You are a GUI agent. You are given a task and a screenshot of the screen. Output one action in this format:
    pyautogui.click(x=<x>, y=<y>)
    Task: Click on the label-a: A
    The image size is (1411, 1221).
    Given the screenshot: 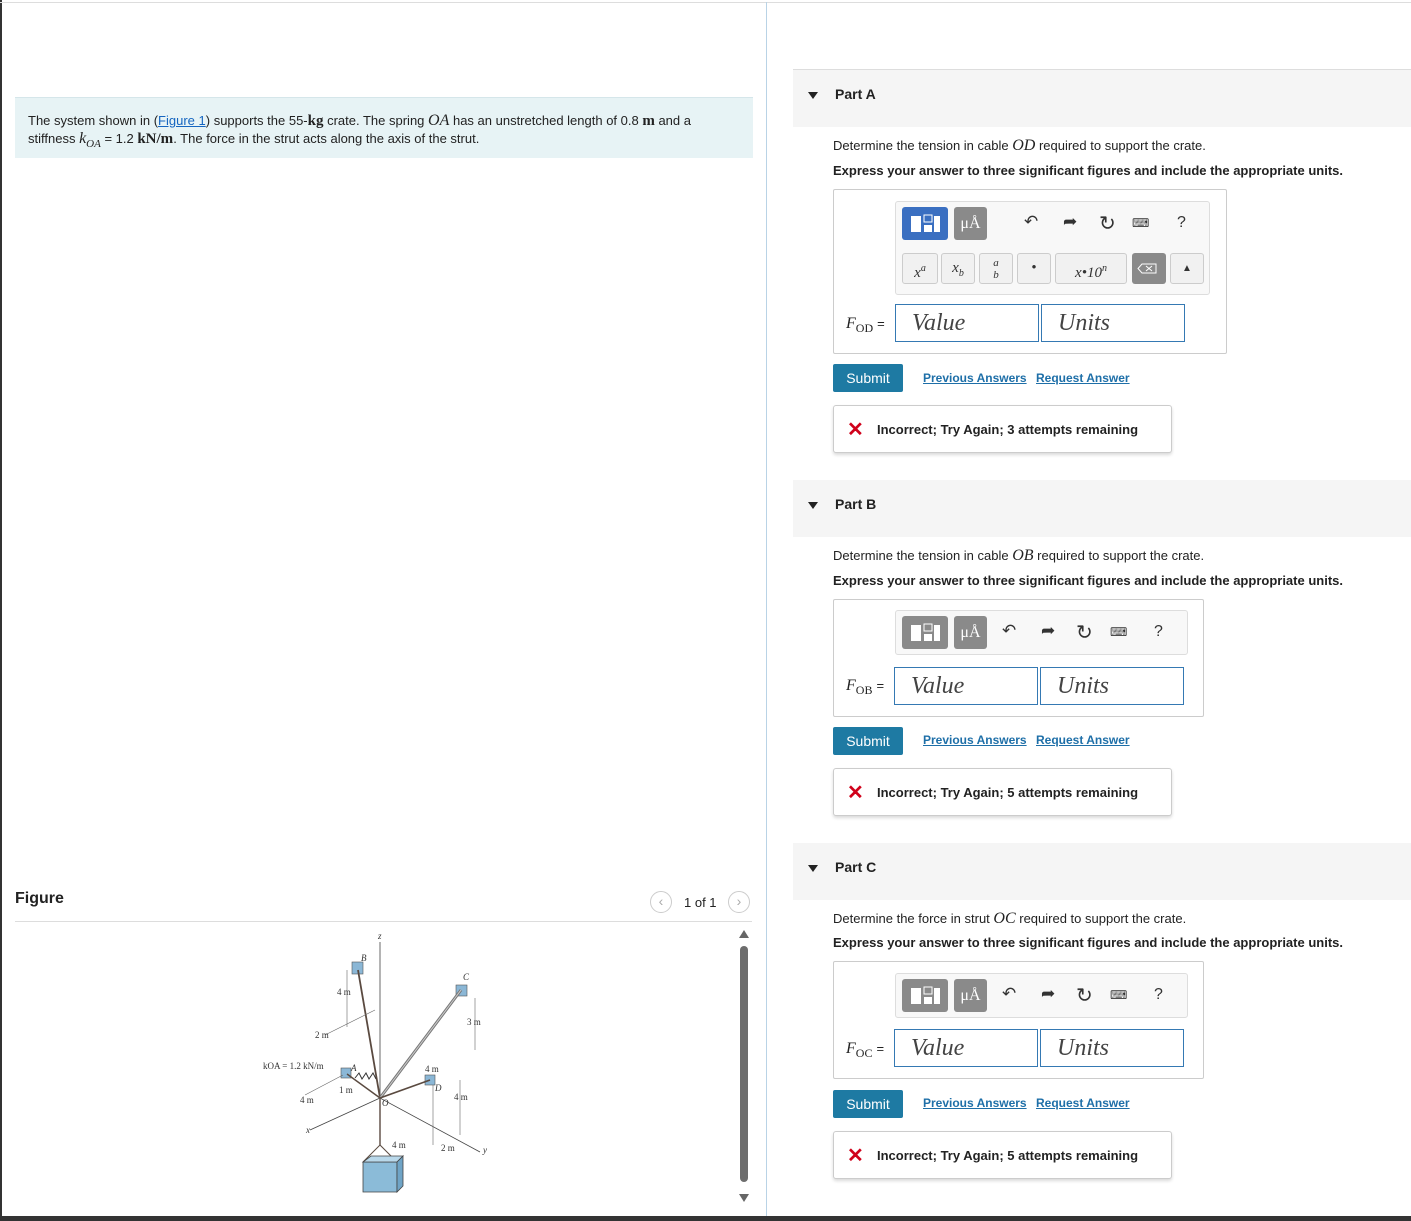 What is the action you would take?
    pyautogui.click(x=353, y=1068)
    